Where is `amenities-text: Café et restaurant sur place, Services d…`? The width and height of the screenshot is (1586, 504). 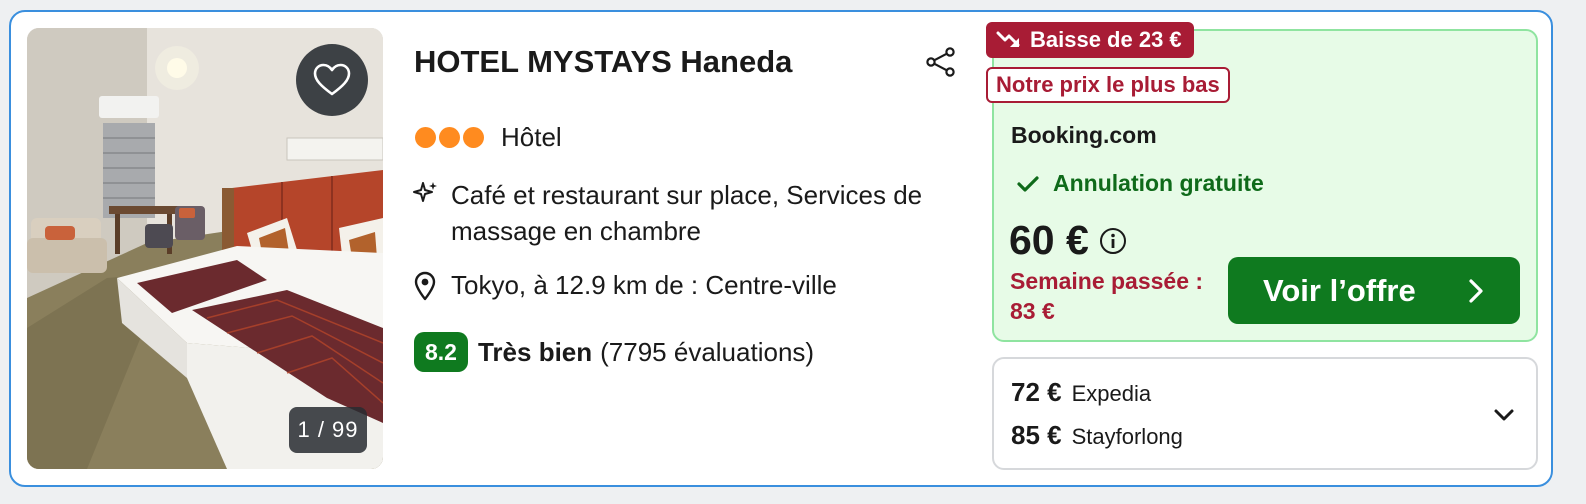
amenities-text: Café et restaurant sur place, Services d… is located at coordinates (687, 213).